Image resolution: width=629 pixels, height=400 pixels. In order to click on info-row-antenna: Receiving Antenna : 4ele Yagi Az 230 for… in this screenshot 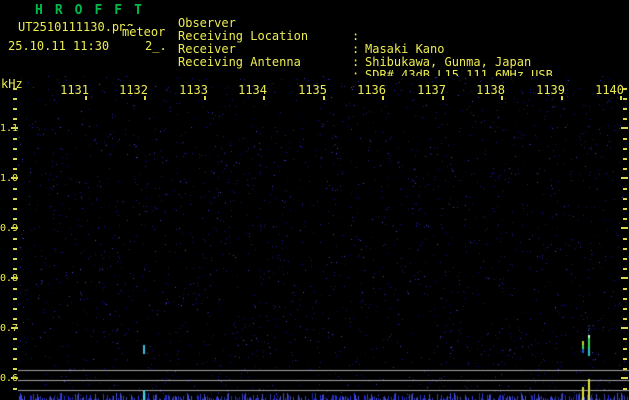, I will do `click(314, 69)`.